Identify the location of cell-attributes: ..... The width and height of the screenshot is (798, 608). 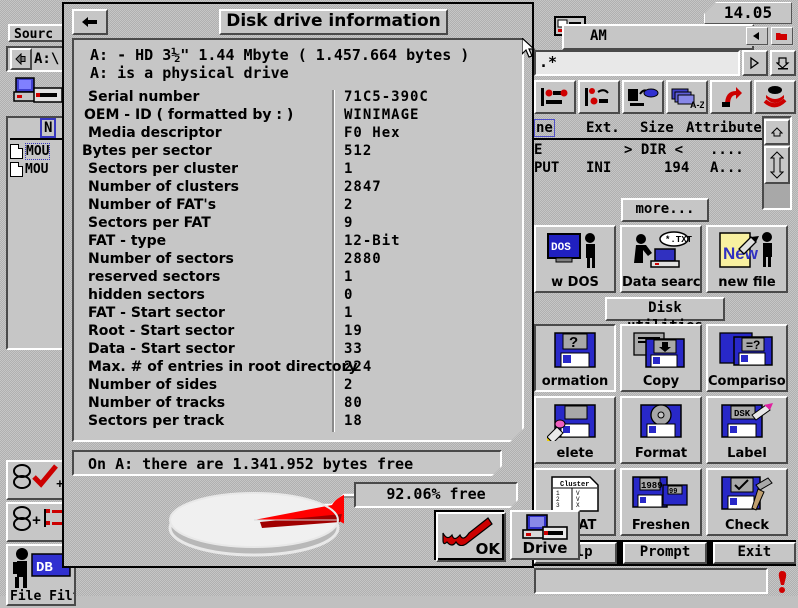
(727, 150).